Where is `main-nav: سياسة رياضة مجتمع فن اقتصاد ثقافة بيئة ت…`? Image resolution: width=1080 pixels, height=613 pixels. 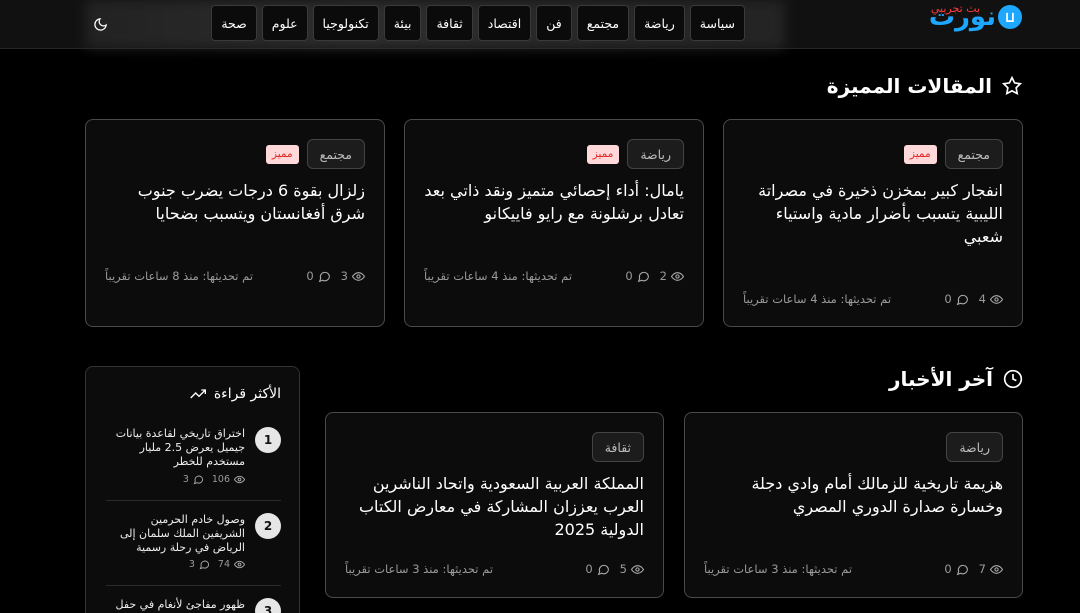
main-nav: سياسة رياضة مجتمع فن اقتصاد ثقافة بيئة ت… is located at coordinates (478, 23).